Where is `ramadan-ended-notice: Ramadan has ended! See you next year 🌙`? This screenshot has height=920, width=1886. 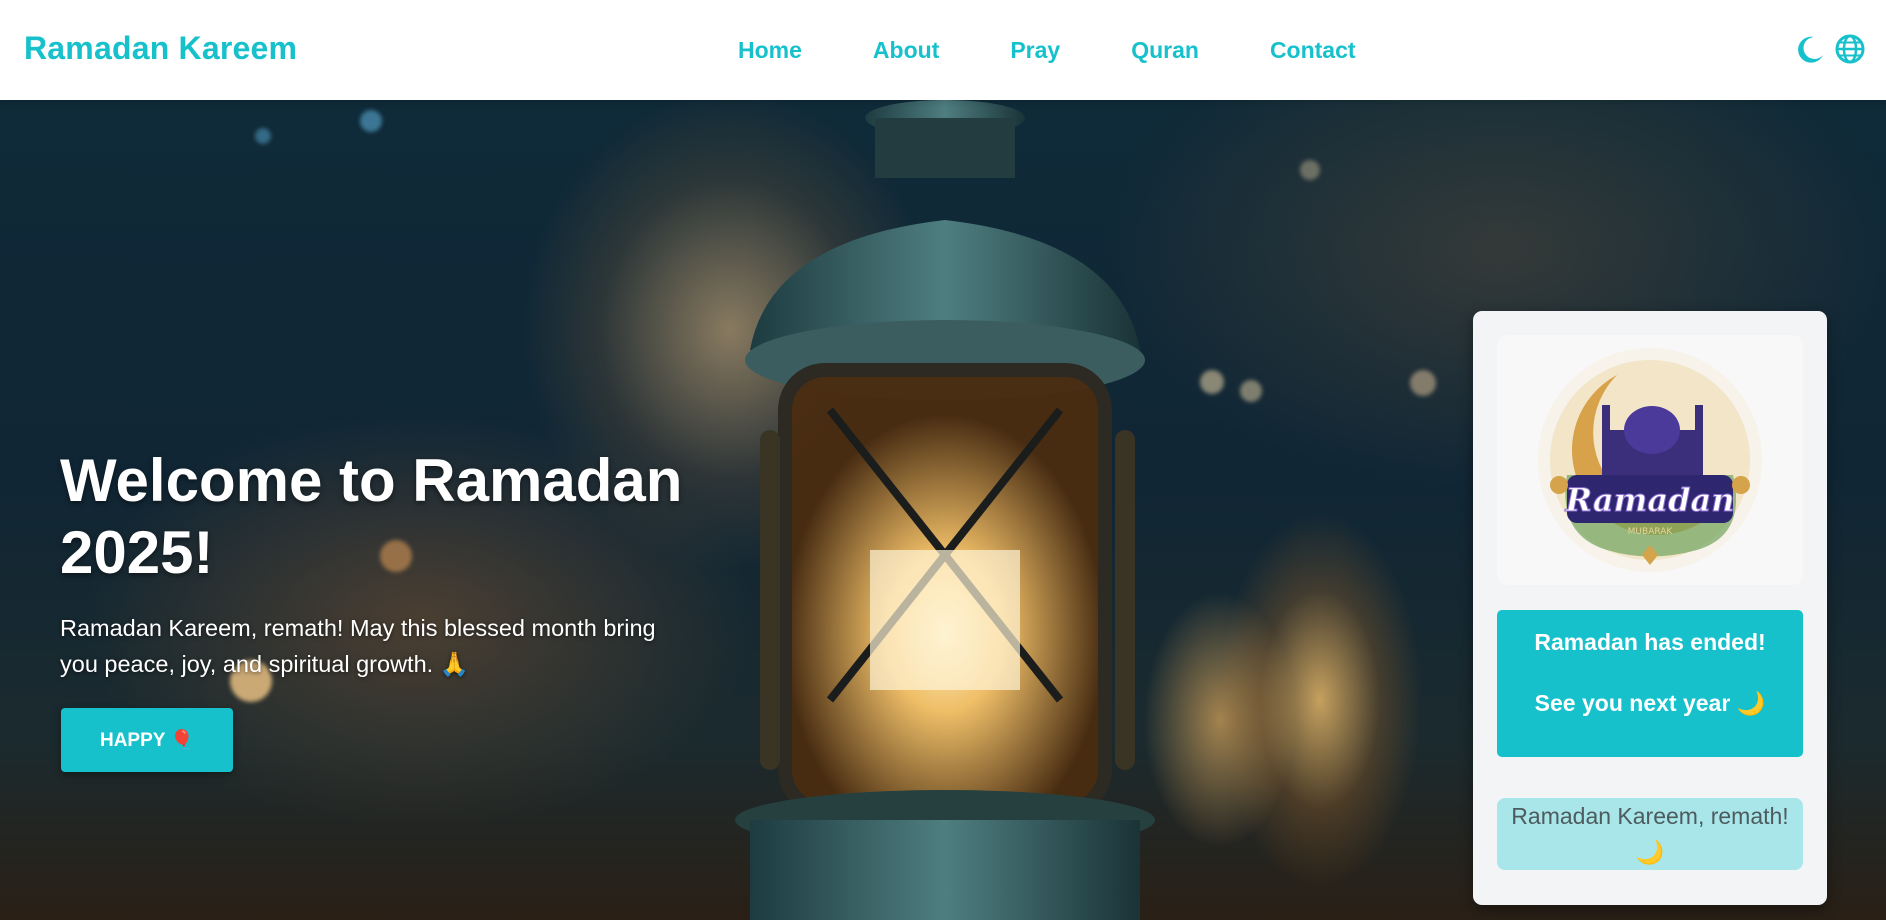
ramadan-ended-notice: Ramadan has ended! See you next year 🌙 is located at coordinates (1650, 683).